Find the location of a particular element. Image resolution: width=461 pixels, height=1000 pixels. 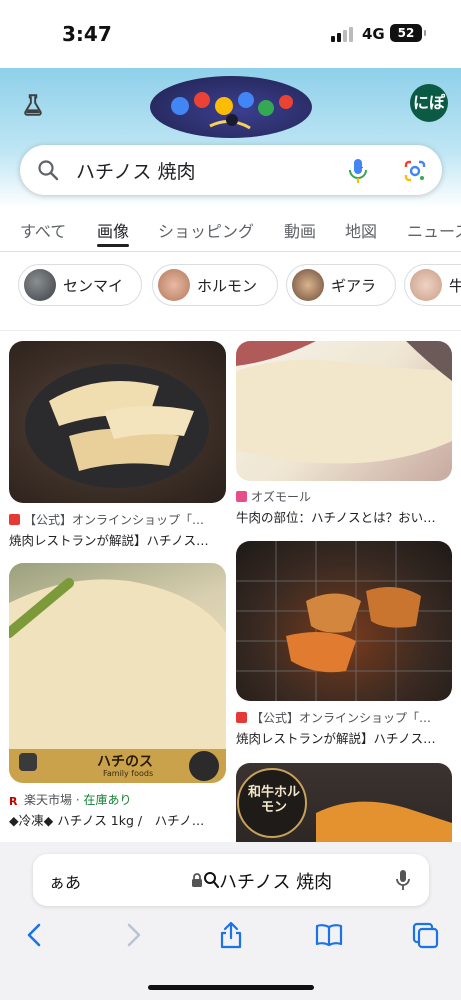

status-bar: 3:47 4G 52 is located at coordinates (230, 34).